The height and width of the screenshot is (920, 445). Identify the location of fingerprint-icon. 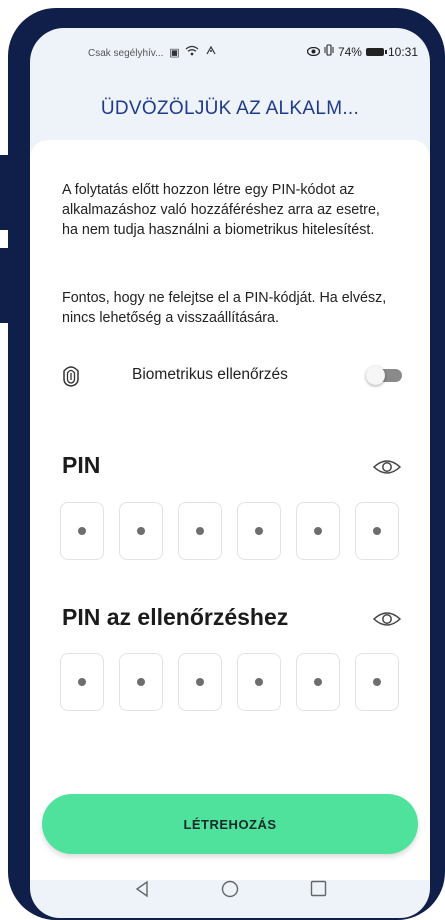
(71, 375).